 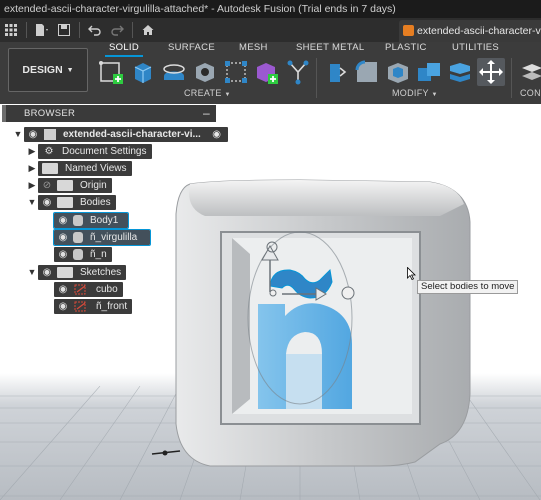 What do you see at coordinates (408, 30) in the screenshot?
I see `document-cube-icon` at bounding box center [408, 30].